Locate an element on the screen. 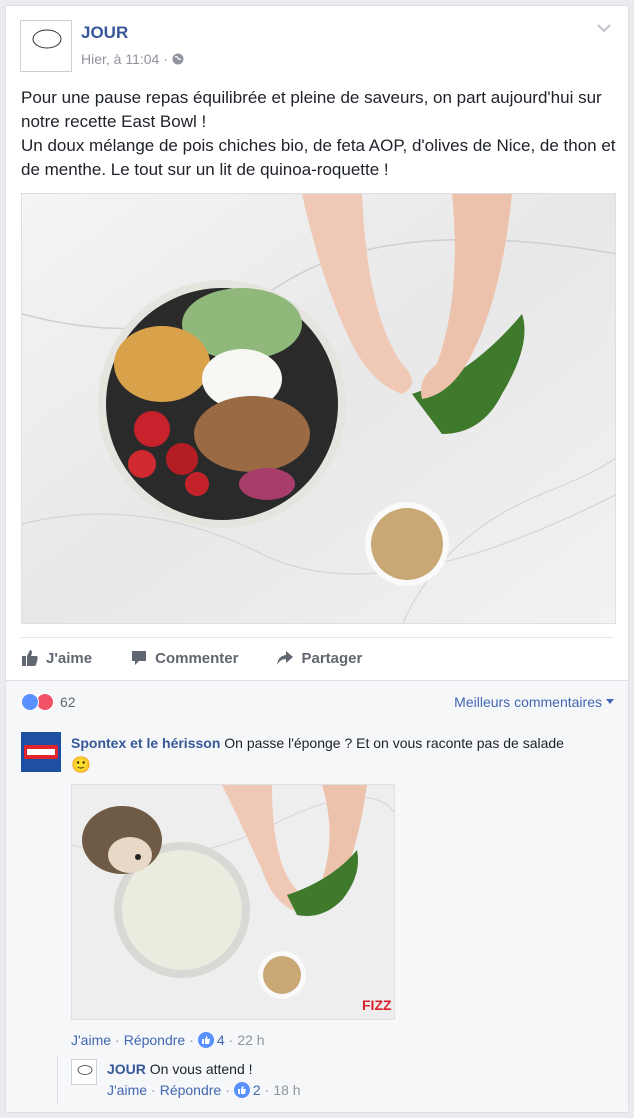 This screenshot has width=634, height=1118. comment-time: 22 h is located at coordinates (250, 1040).